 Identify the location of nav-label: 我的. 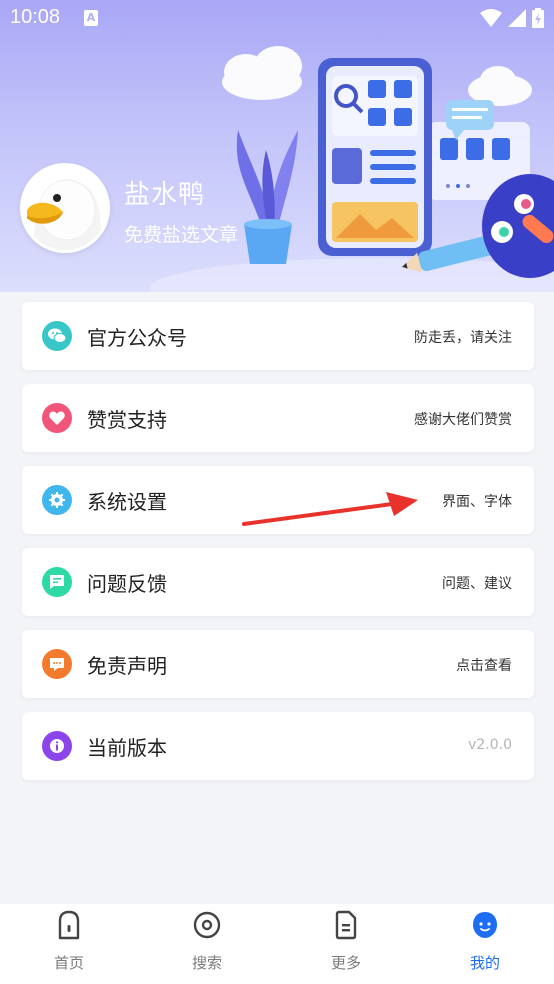
(484, 963).